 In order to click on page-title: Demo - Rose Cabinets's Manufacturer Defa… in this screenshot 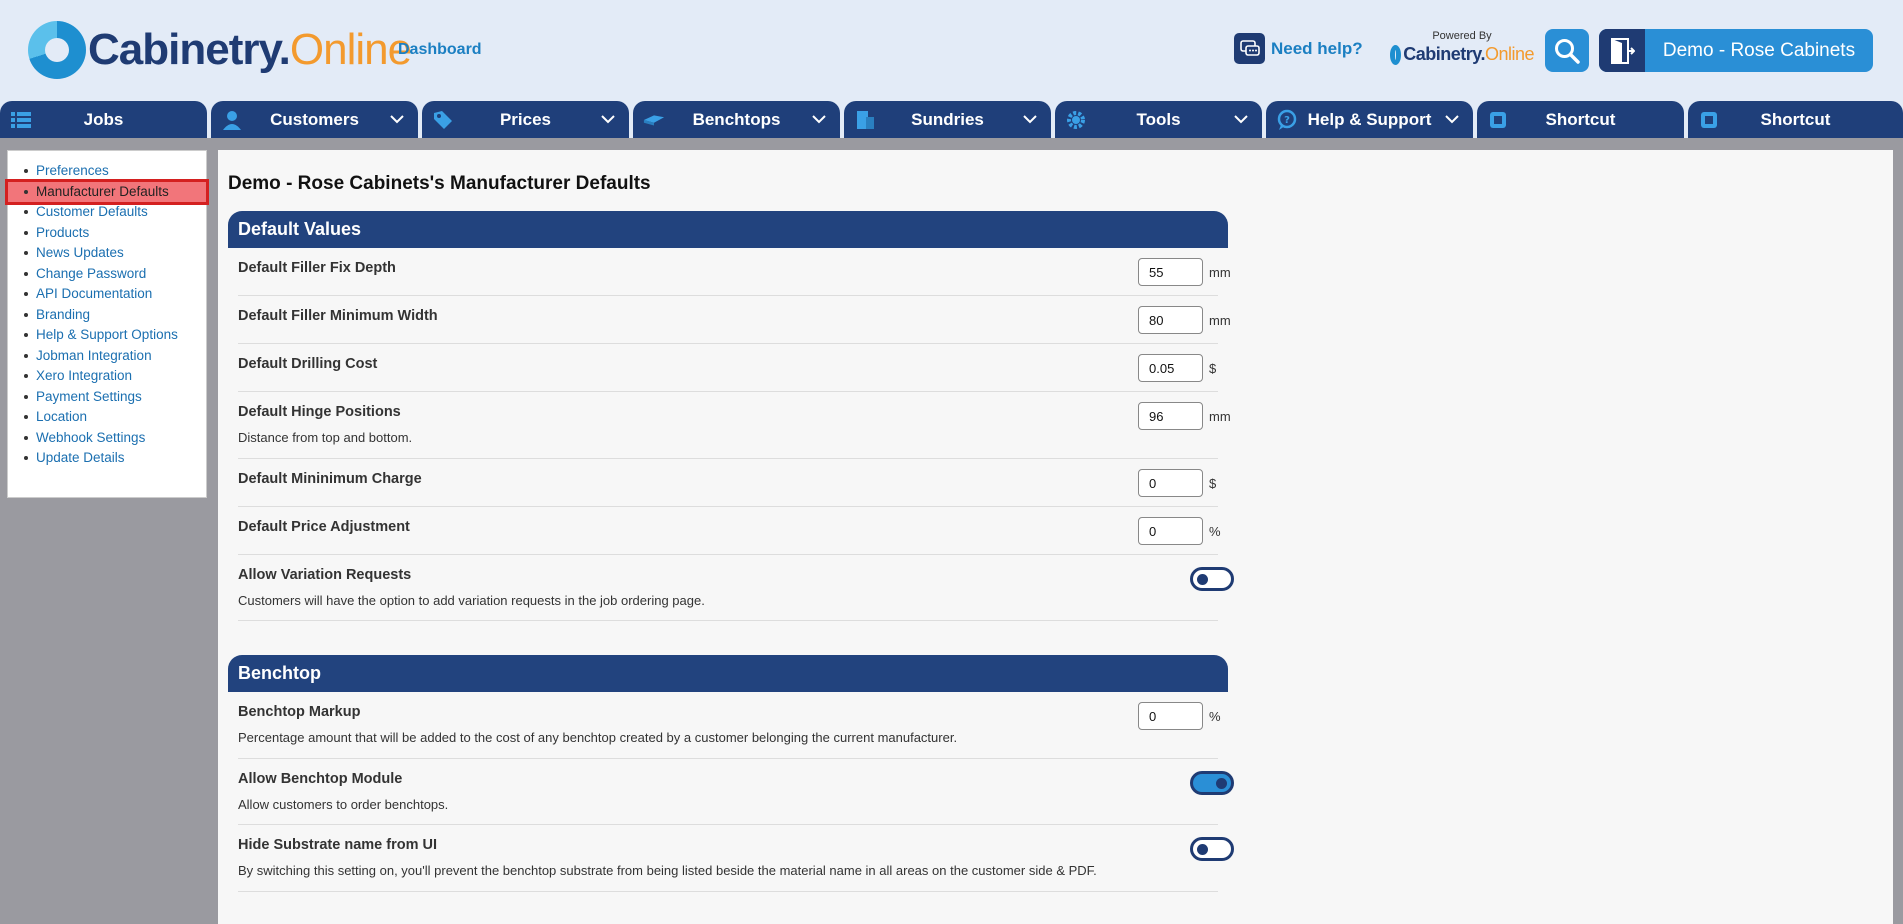, I will do `click(439, 183)`.